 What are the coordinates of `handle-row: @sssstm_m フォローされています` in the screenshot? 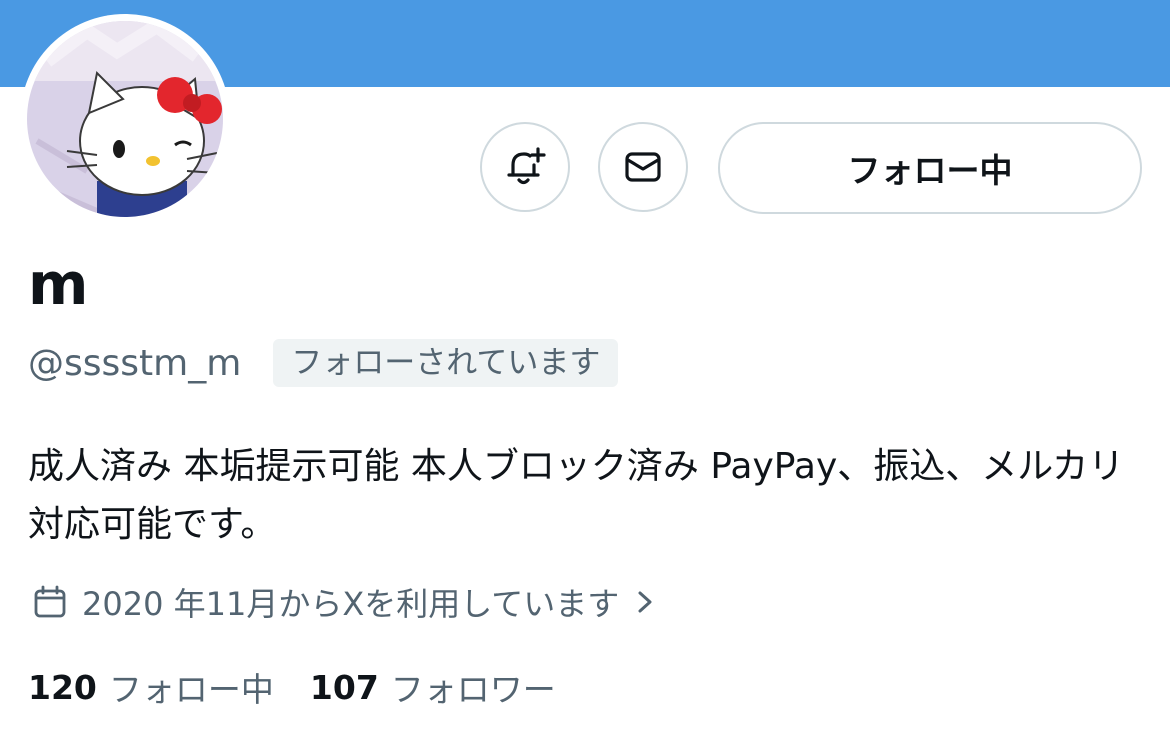 It's located at (323, 363).